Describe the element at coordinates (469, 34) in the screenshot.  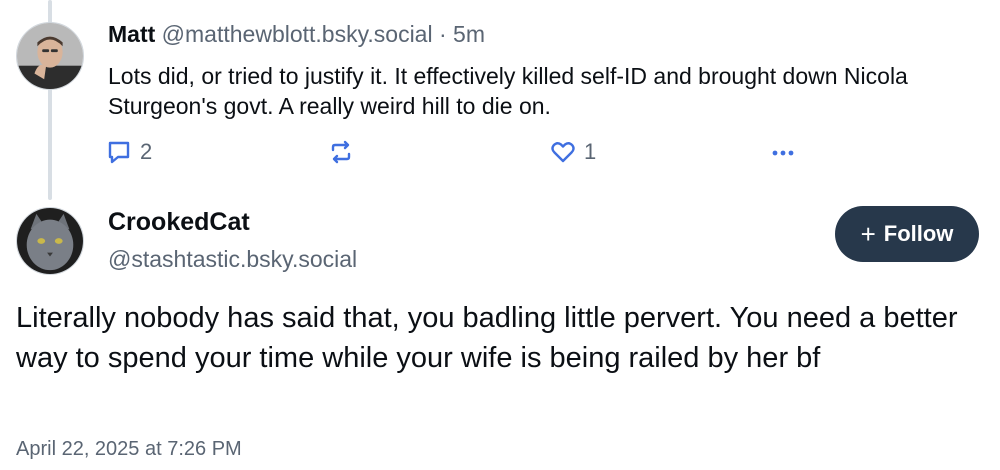
I see `post-age: 5m` at that location.